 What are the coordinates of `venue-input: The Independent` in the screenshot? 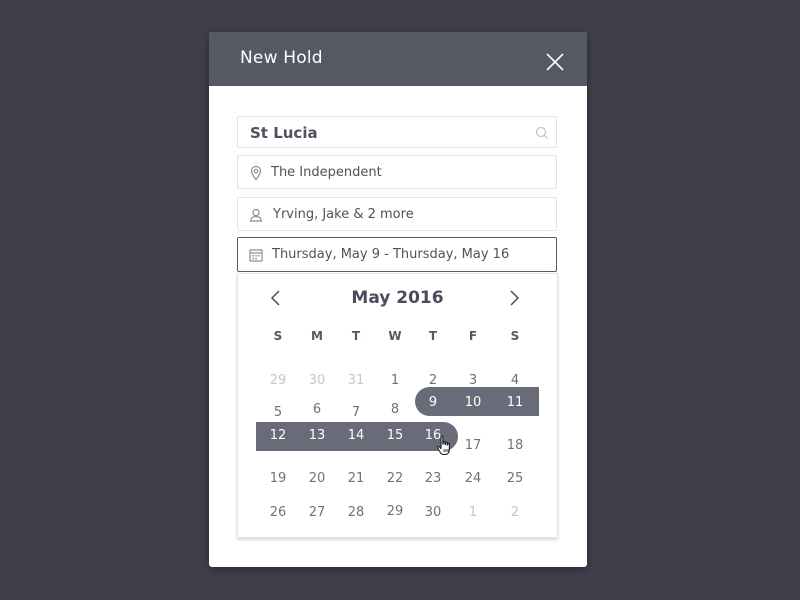 It's located at (326, 172).